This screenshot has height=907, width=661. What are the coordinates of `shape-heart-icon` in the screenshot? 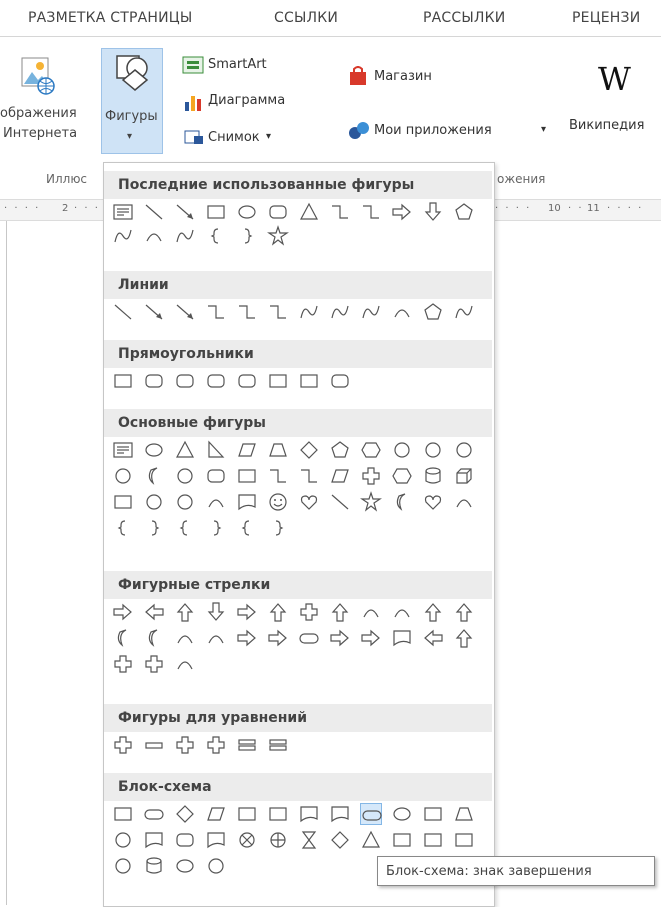 It's located at (433, 502).